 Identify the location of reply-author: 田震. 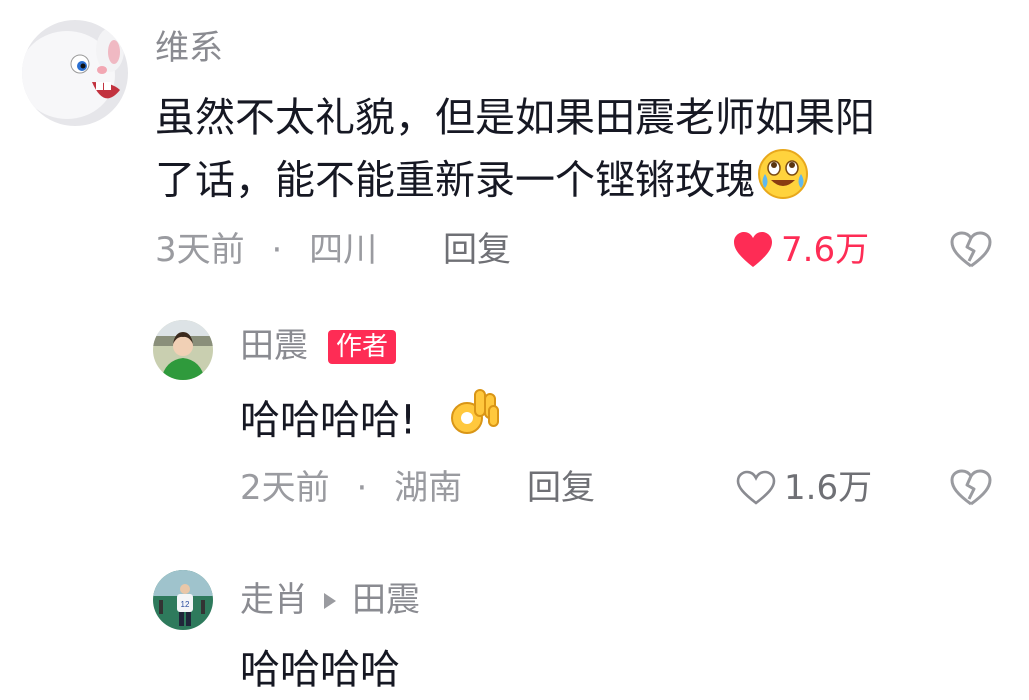
(274, 346).